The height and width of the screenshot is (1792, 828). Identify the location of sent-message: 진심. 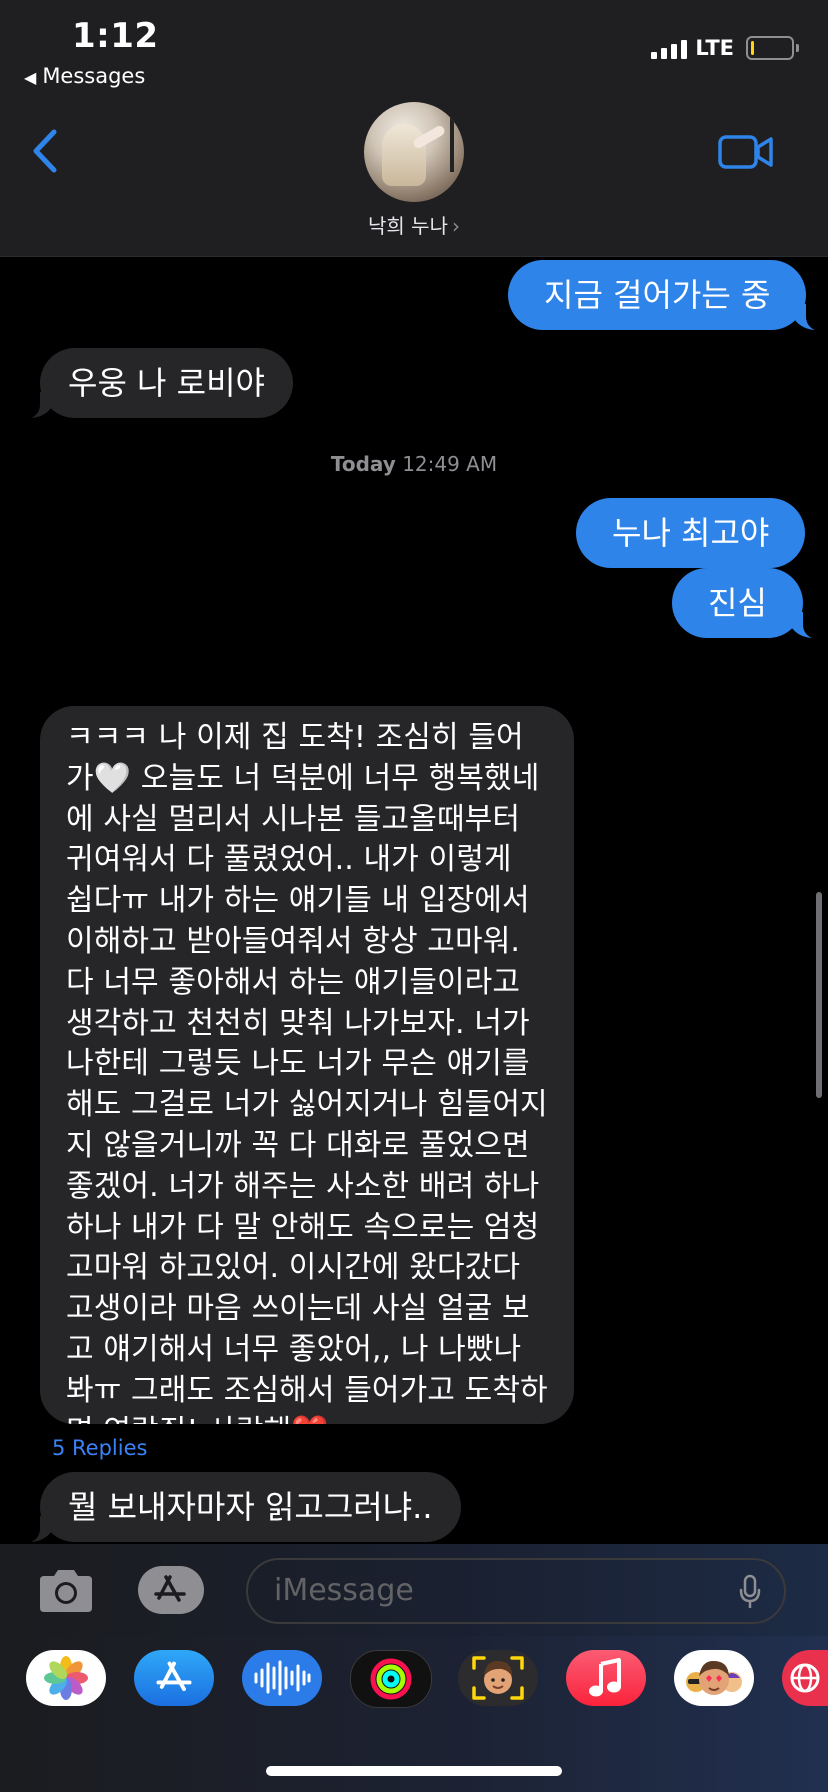
(748, 603).